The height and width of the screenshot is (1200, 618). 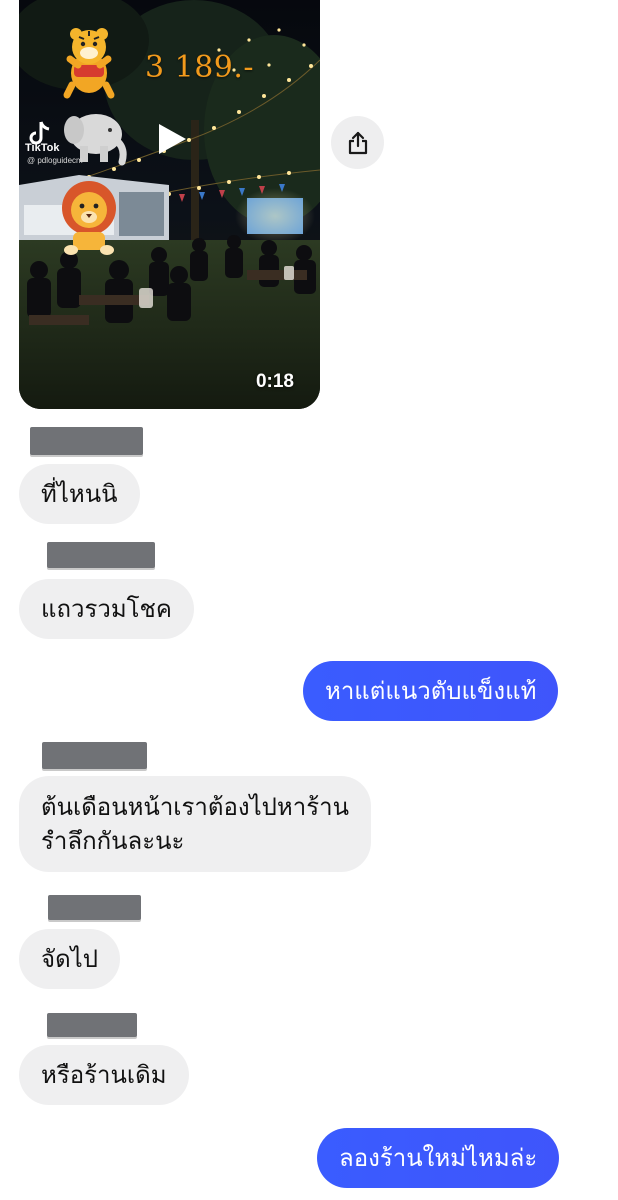 I want to click on tiktok-handle: @ pdloguidecm, so click(x=55, y=160).